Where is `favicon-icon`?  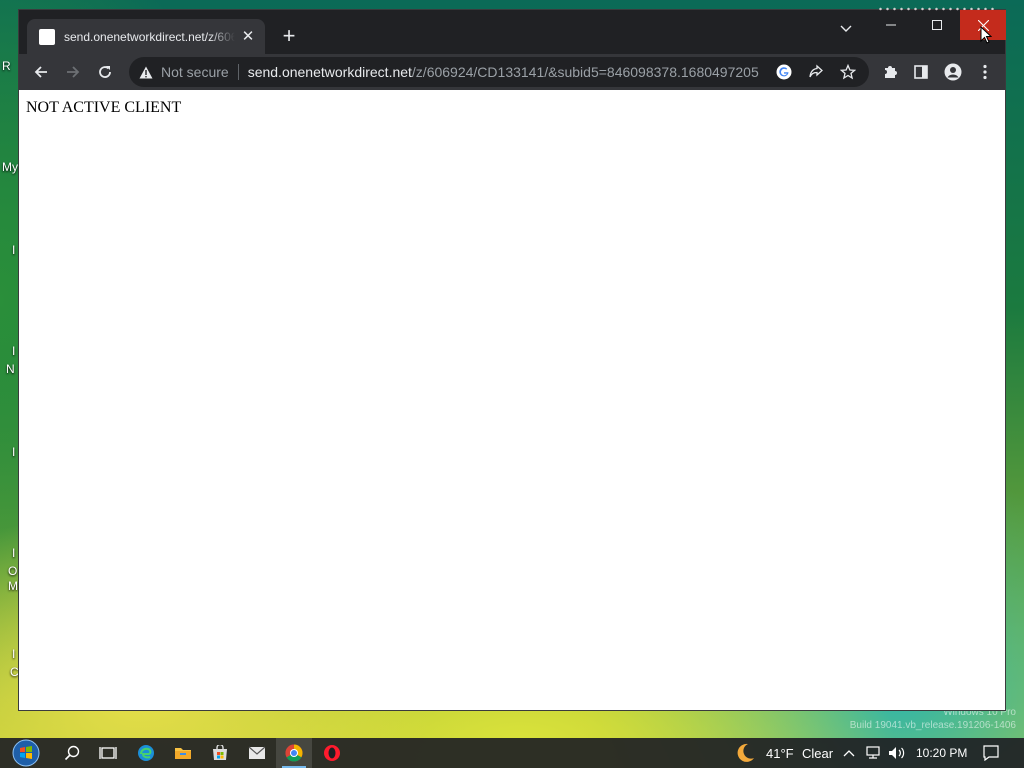 favicon-icon is located at coordinates (47, 36).